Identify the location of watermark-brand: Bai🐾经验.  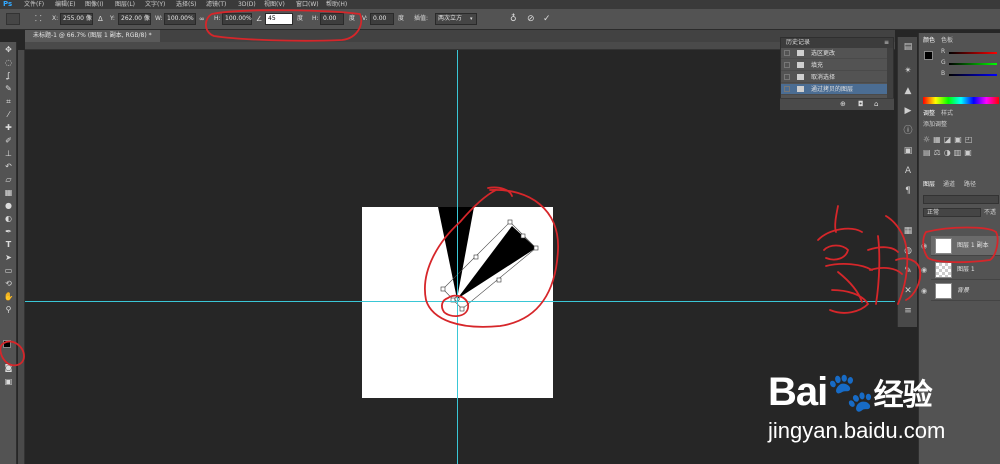
(850, 394).